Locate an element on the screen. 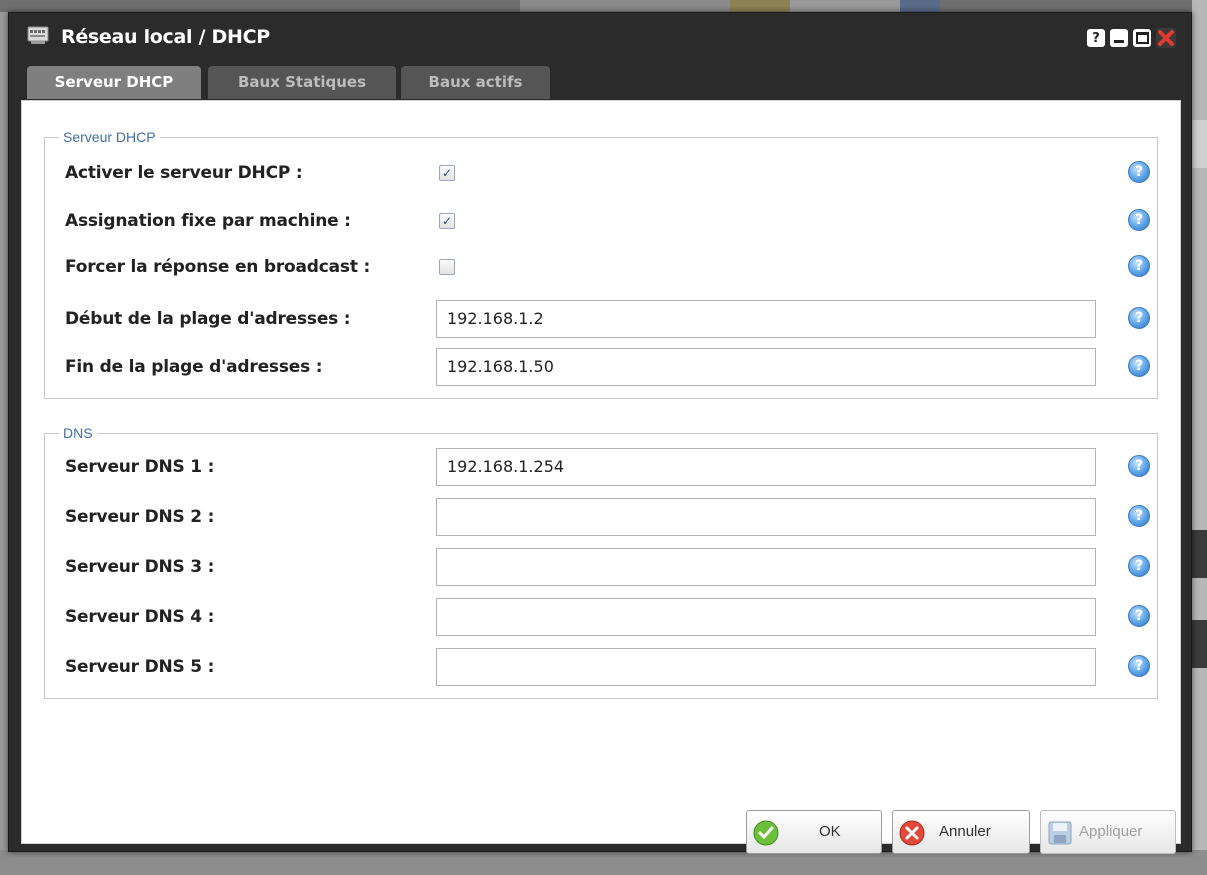 The image size is (1207, 875). close-icon is located at coordinates (1166, 38).